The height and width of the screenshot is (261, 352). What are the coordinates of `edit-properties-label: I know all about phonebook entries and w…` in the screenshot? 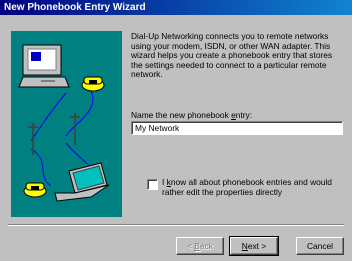 It's located at (247, 187).